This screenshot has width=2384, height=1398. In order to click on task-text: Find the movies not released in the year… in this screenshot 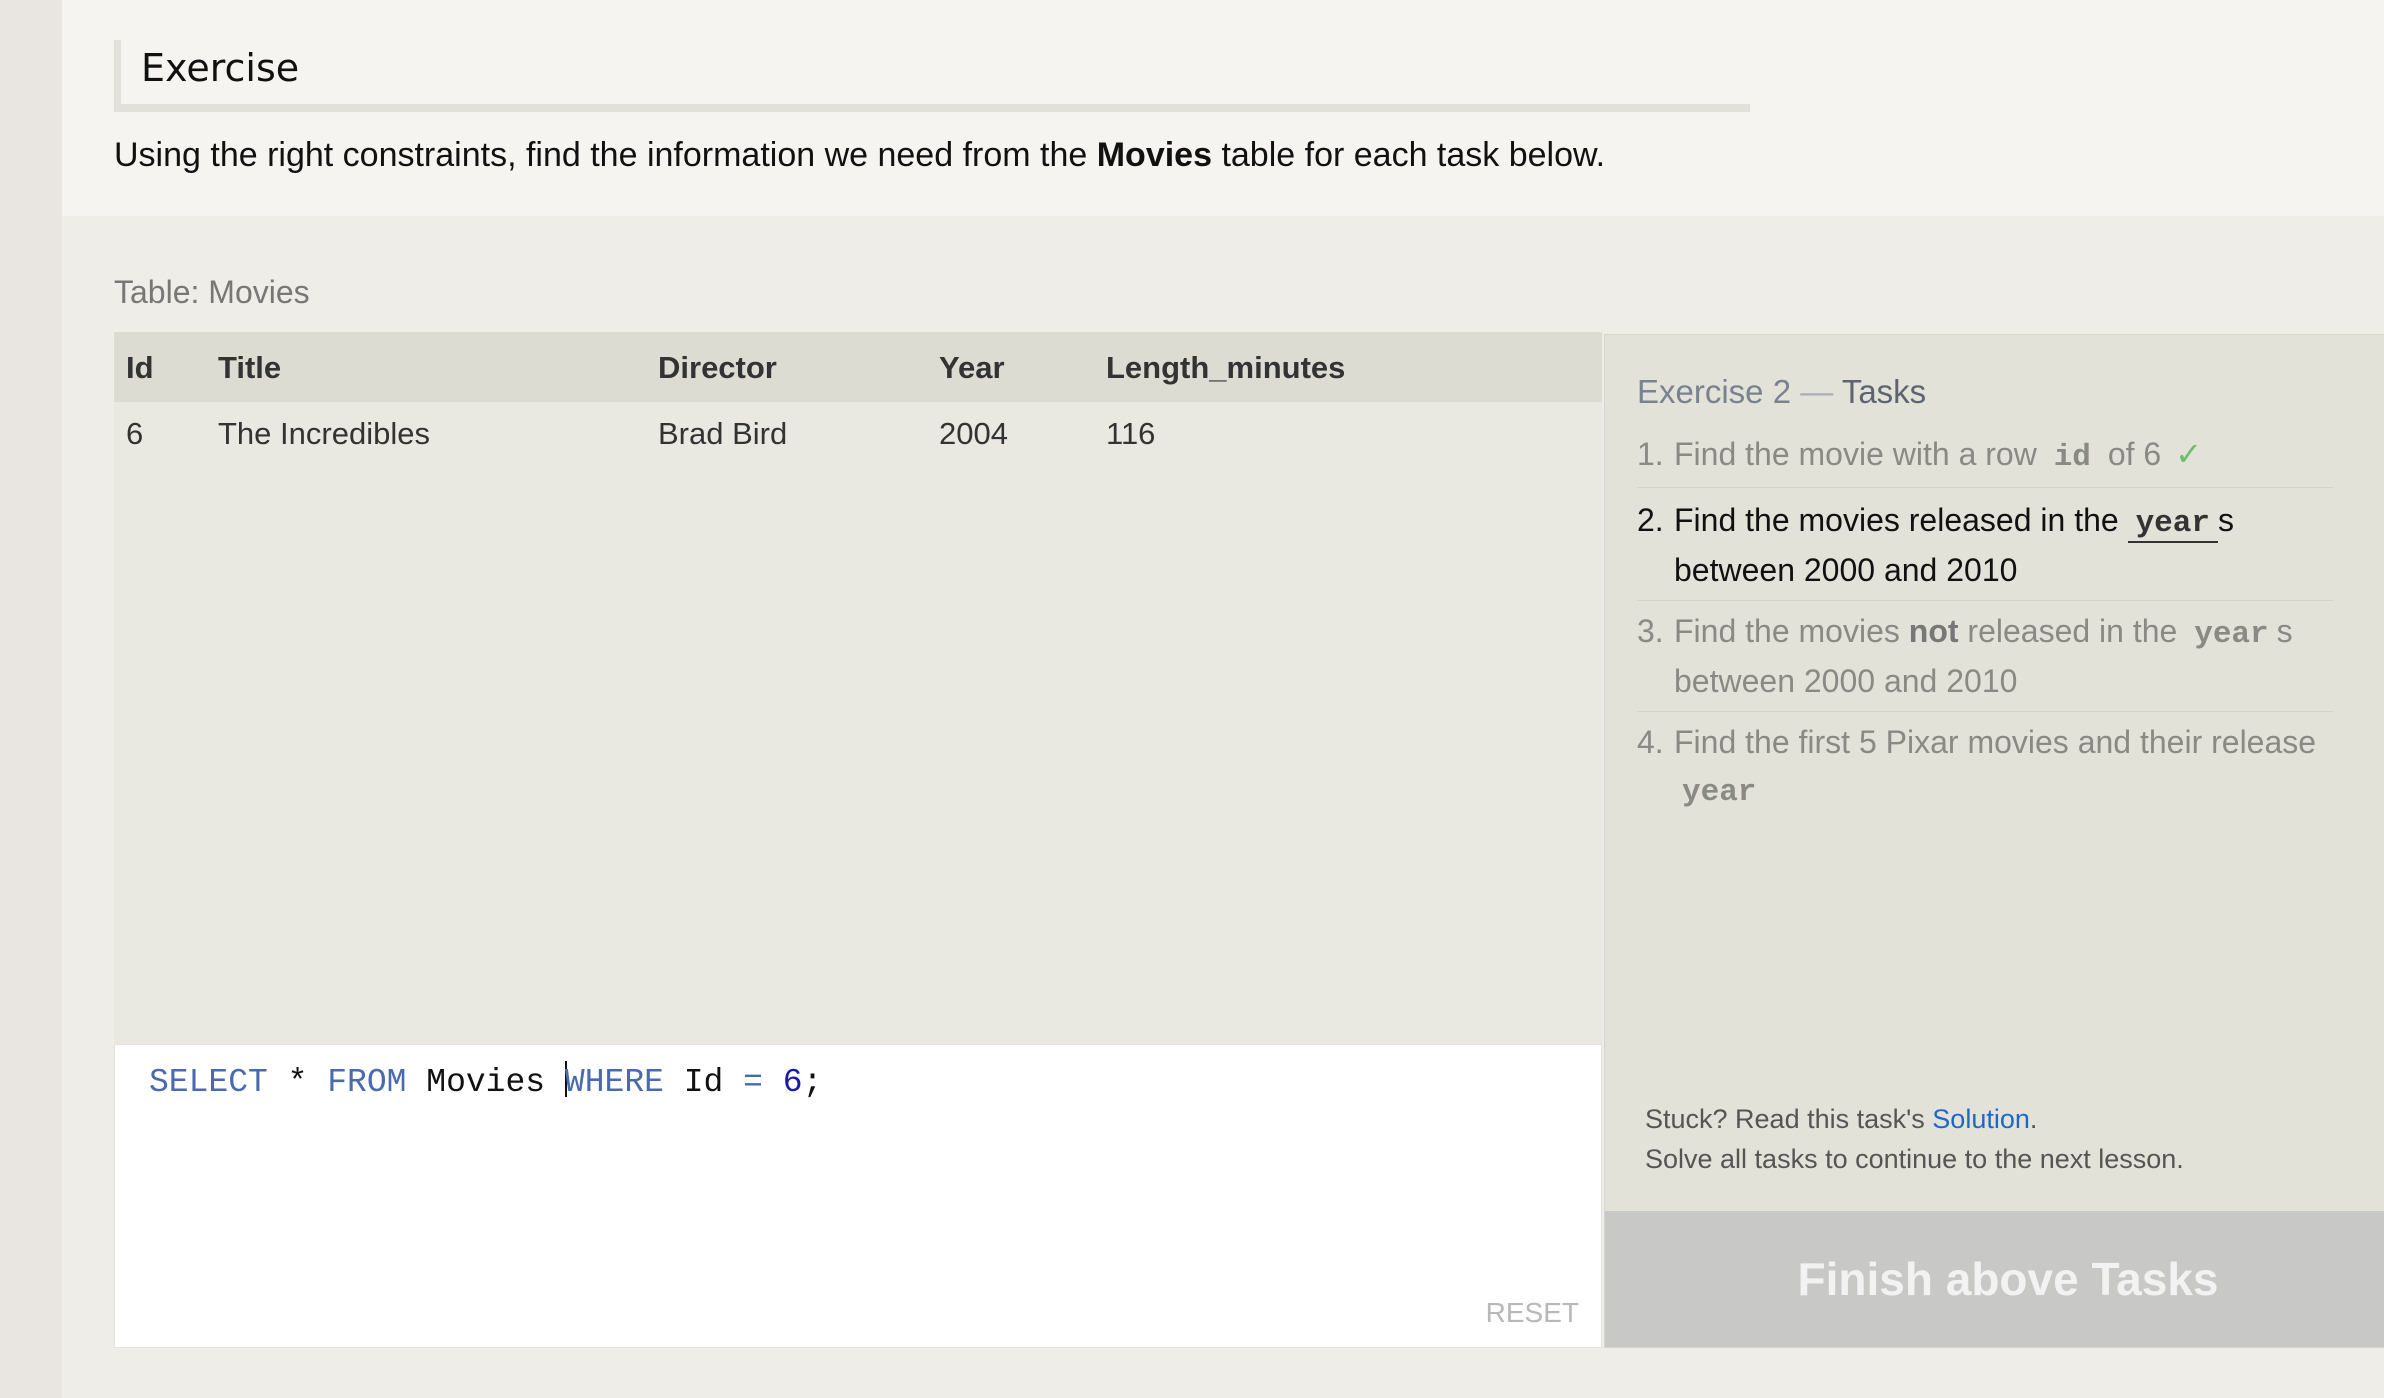, I will do `click(2003, 656)`.